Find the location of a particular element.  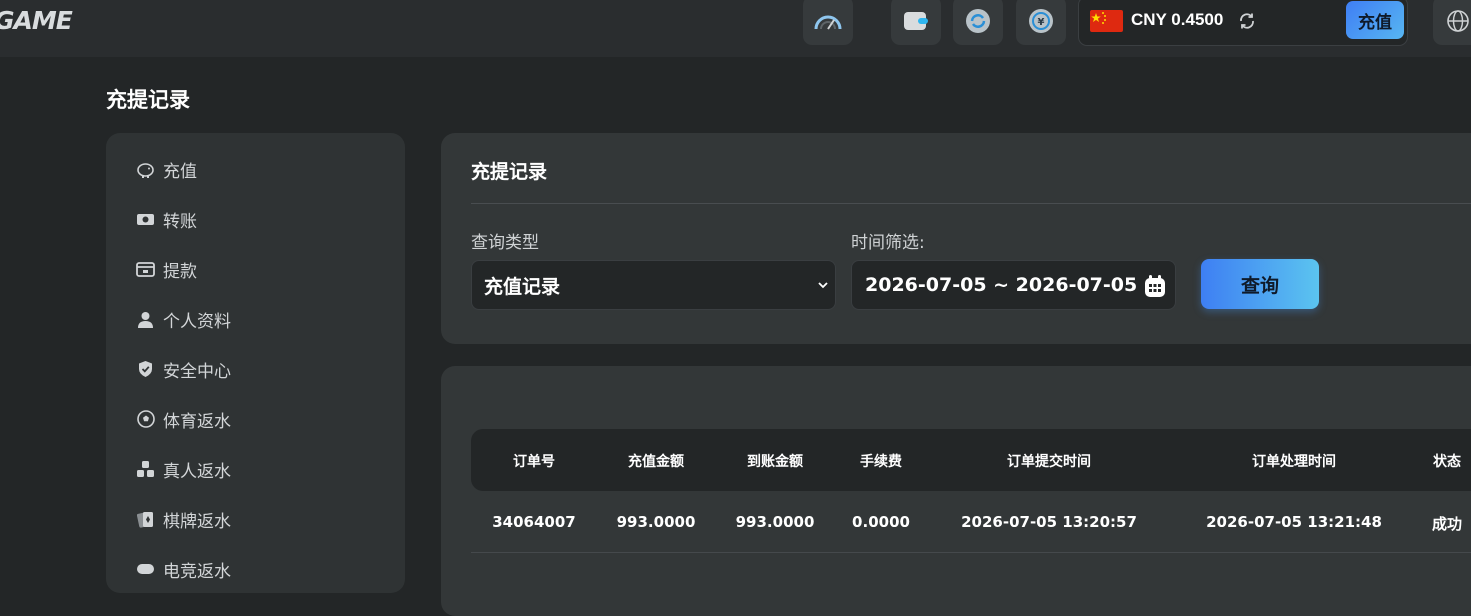

sidebar-item-withdraw: 提款 is located at coordinates (256, 269).